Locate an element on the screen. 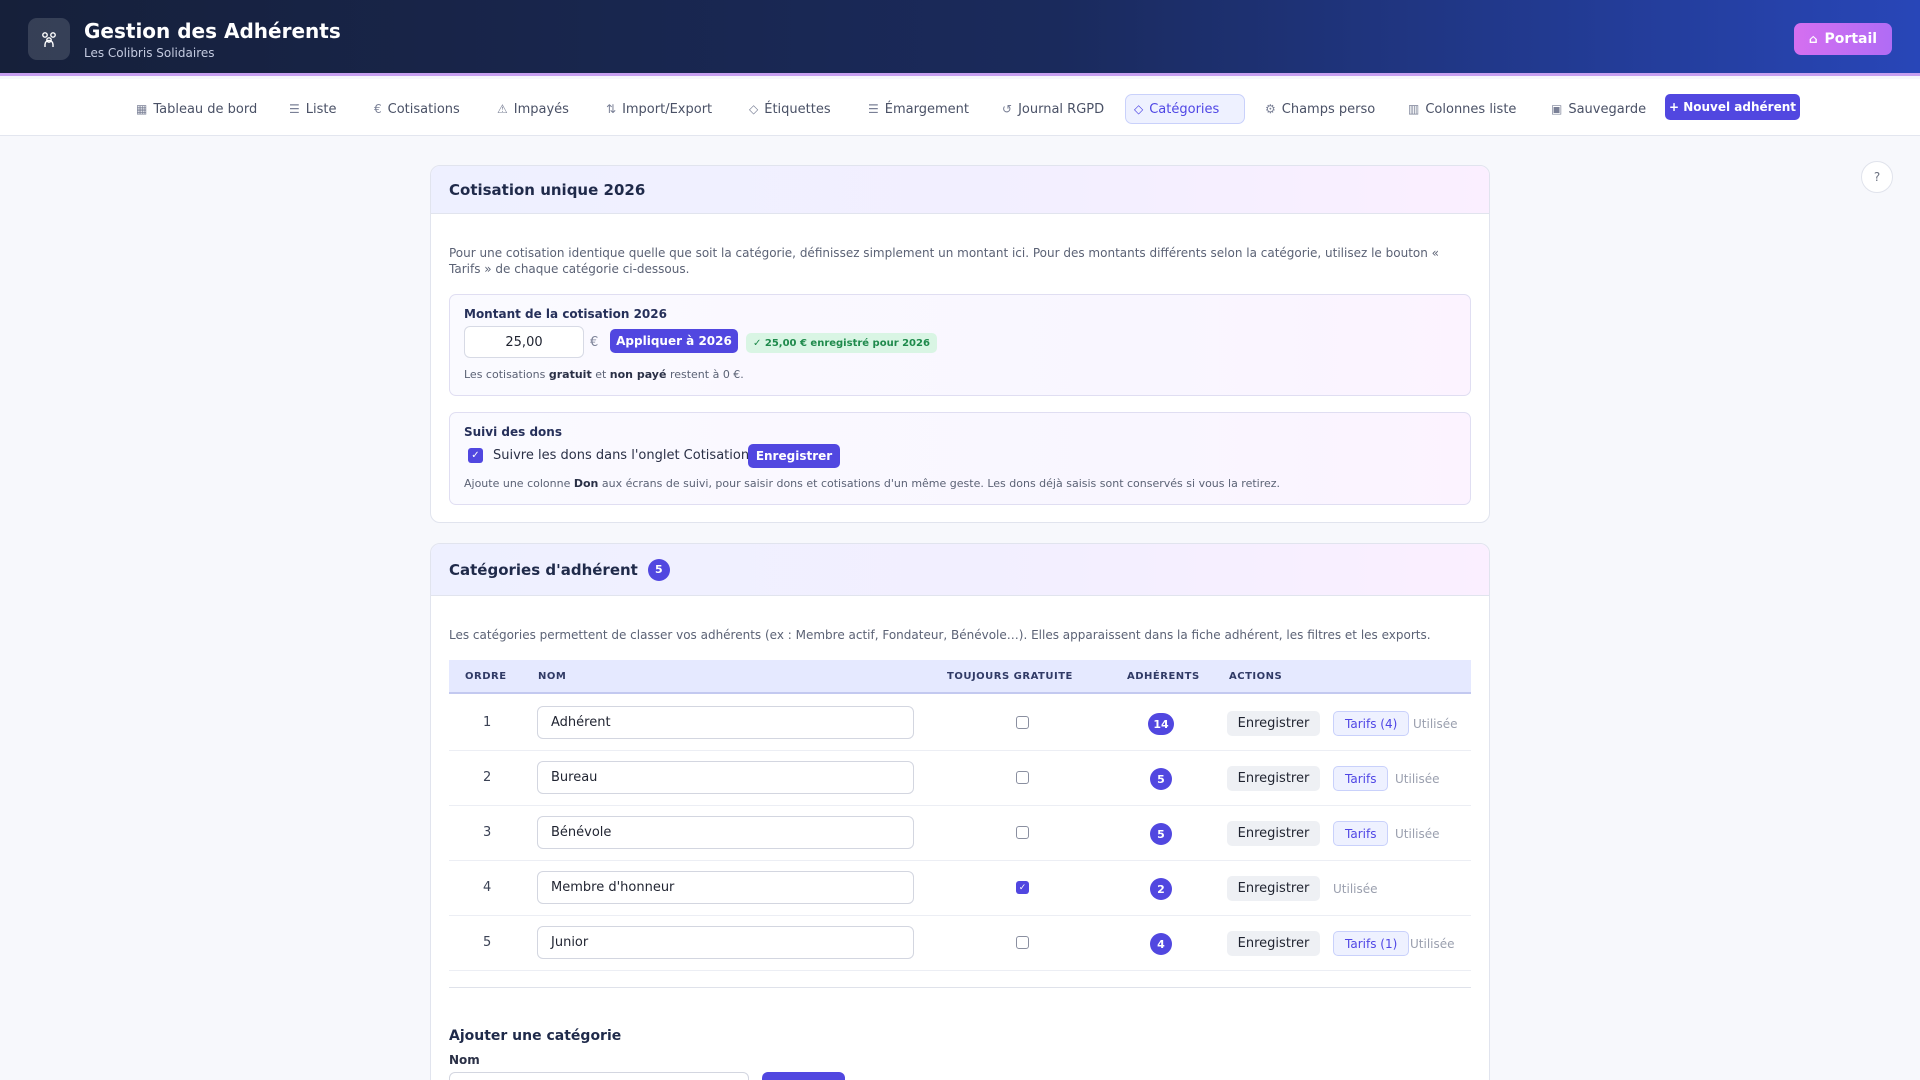 Image resolution: width=1920 pixels, height=1080 pixels. always-free-checkbox: ✓ is located at coordinates (1022, 887).